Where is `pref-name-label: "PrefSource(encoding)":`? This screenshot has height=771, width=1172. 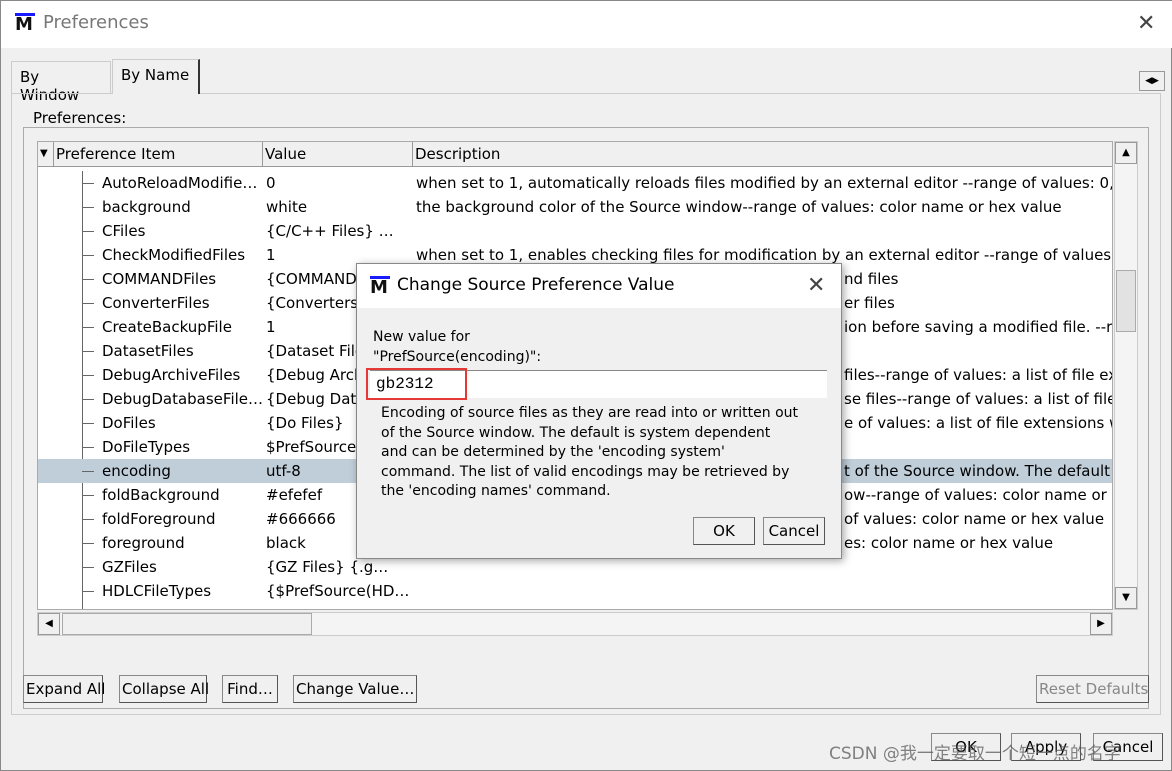
pref-name-label: "PrefSource(encoding)": is located at coordinates (457, 357).